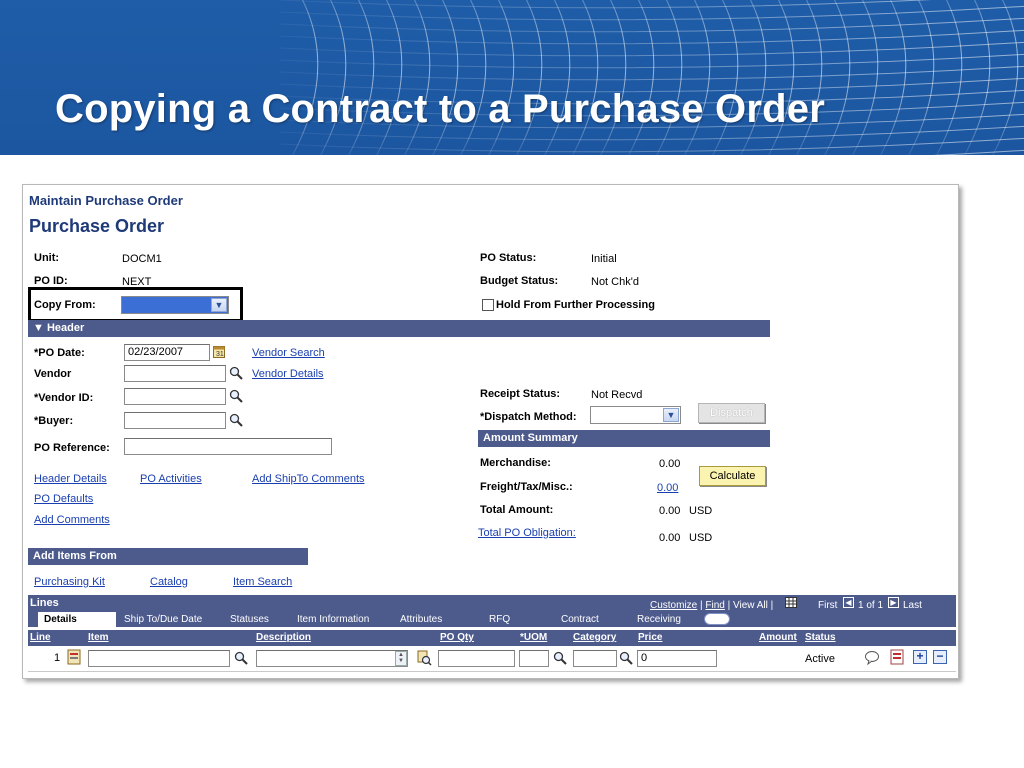 The image size is (1024, 768). Describe the element at coordinates (72, 448) in the screenshot. I see `po-reference-label: PO Reference:` at that location.